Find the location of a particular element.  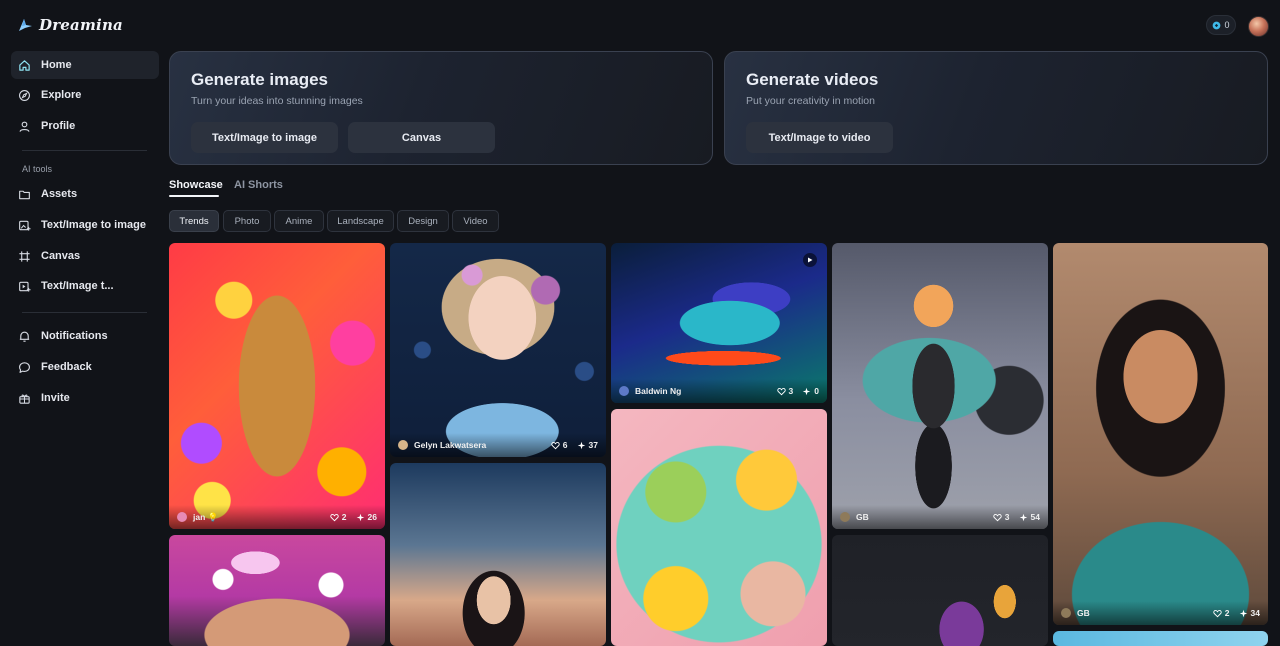

remix-stat: 0 is located at coordinates (810, 391).